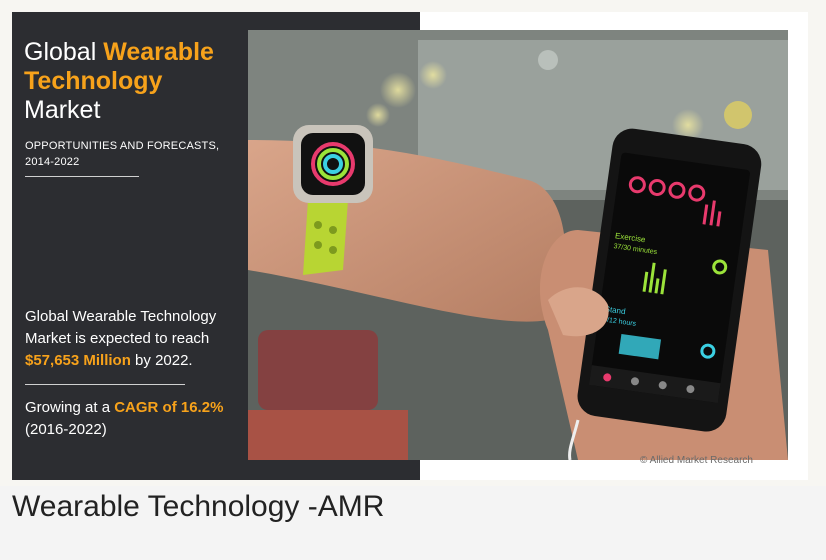 This screenshot has width=826, height=560. I want to click on title-global: Global, so click(64, 52).